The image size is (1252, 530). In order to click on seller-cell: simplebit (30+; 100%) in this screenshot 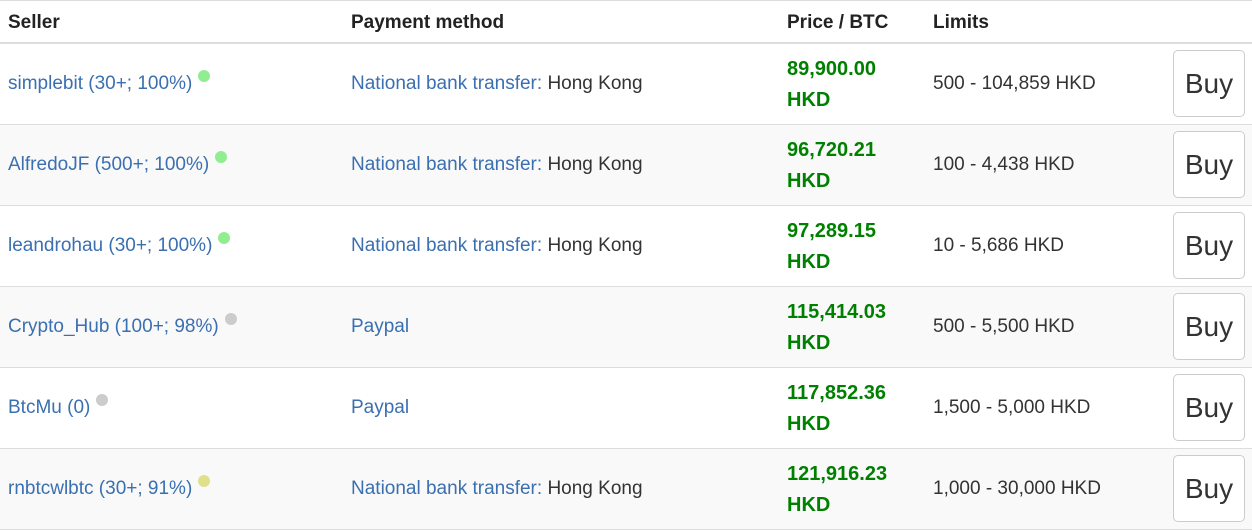, I will do `click(109, 83)`.